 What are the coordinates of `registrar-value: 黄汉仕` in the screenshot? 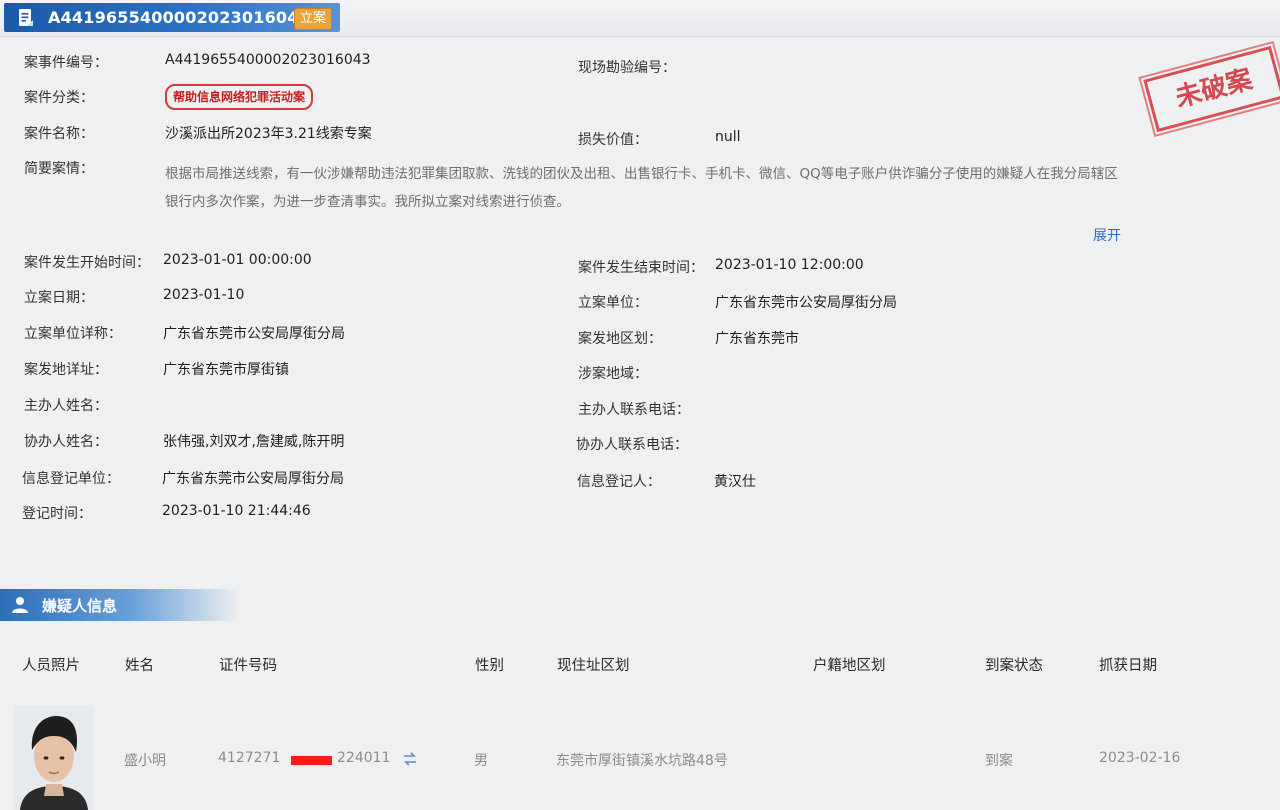 It's located at (735, 482).